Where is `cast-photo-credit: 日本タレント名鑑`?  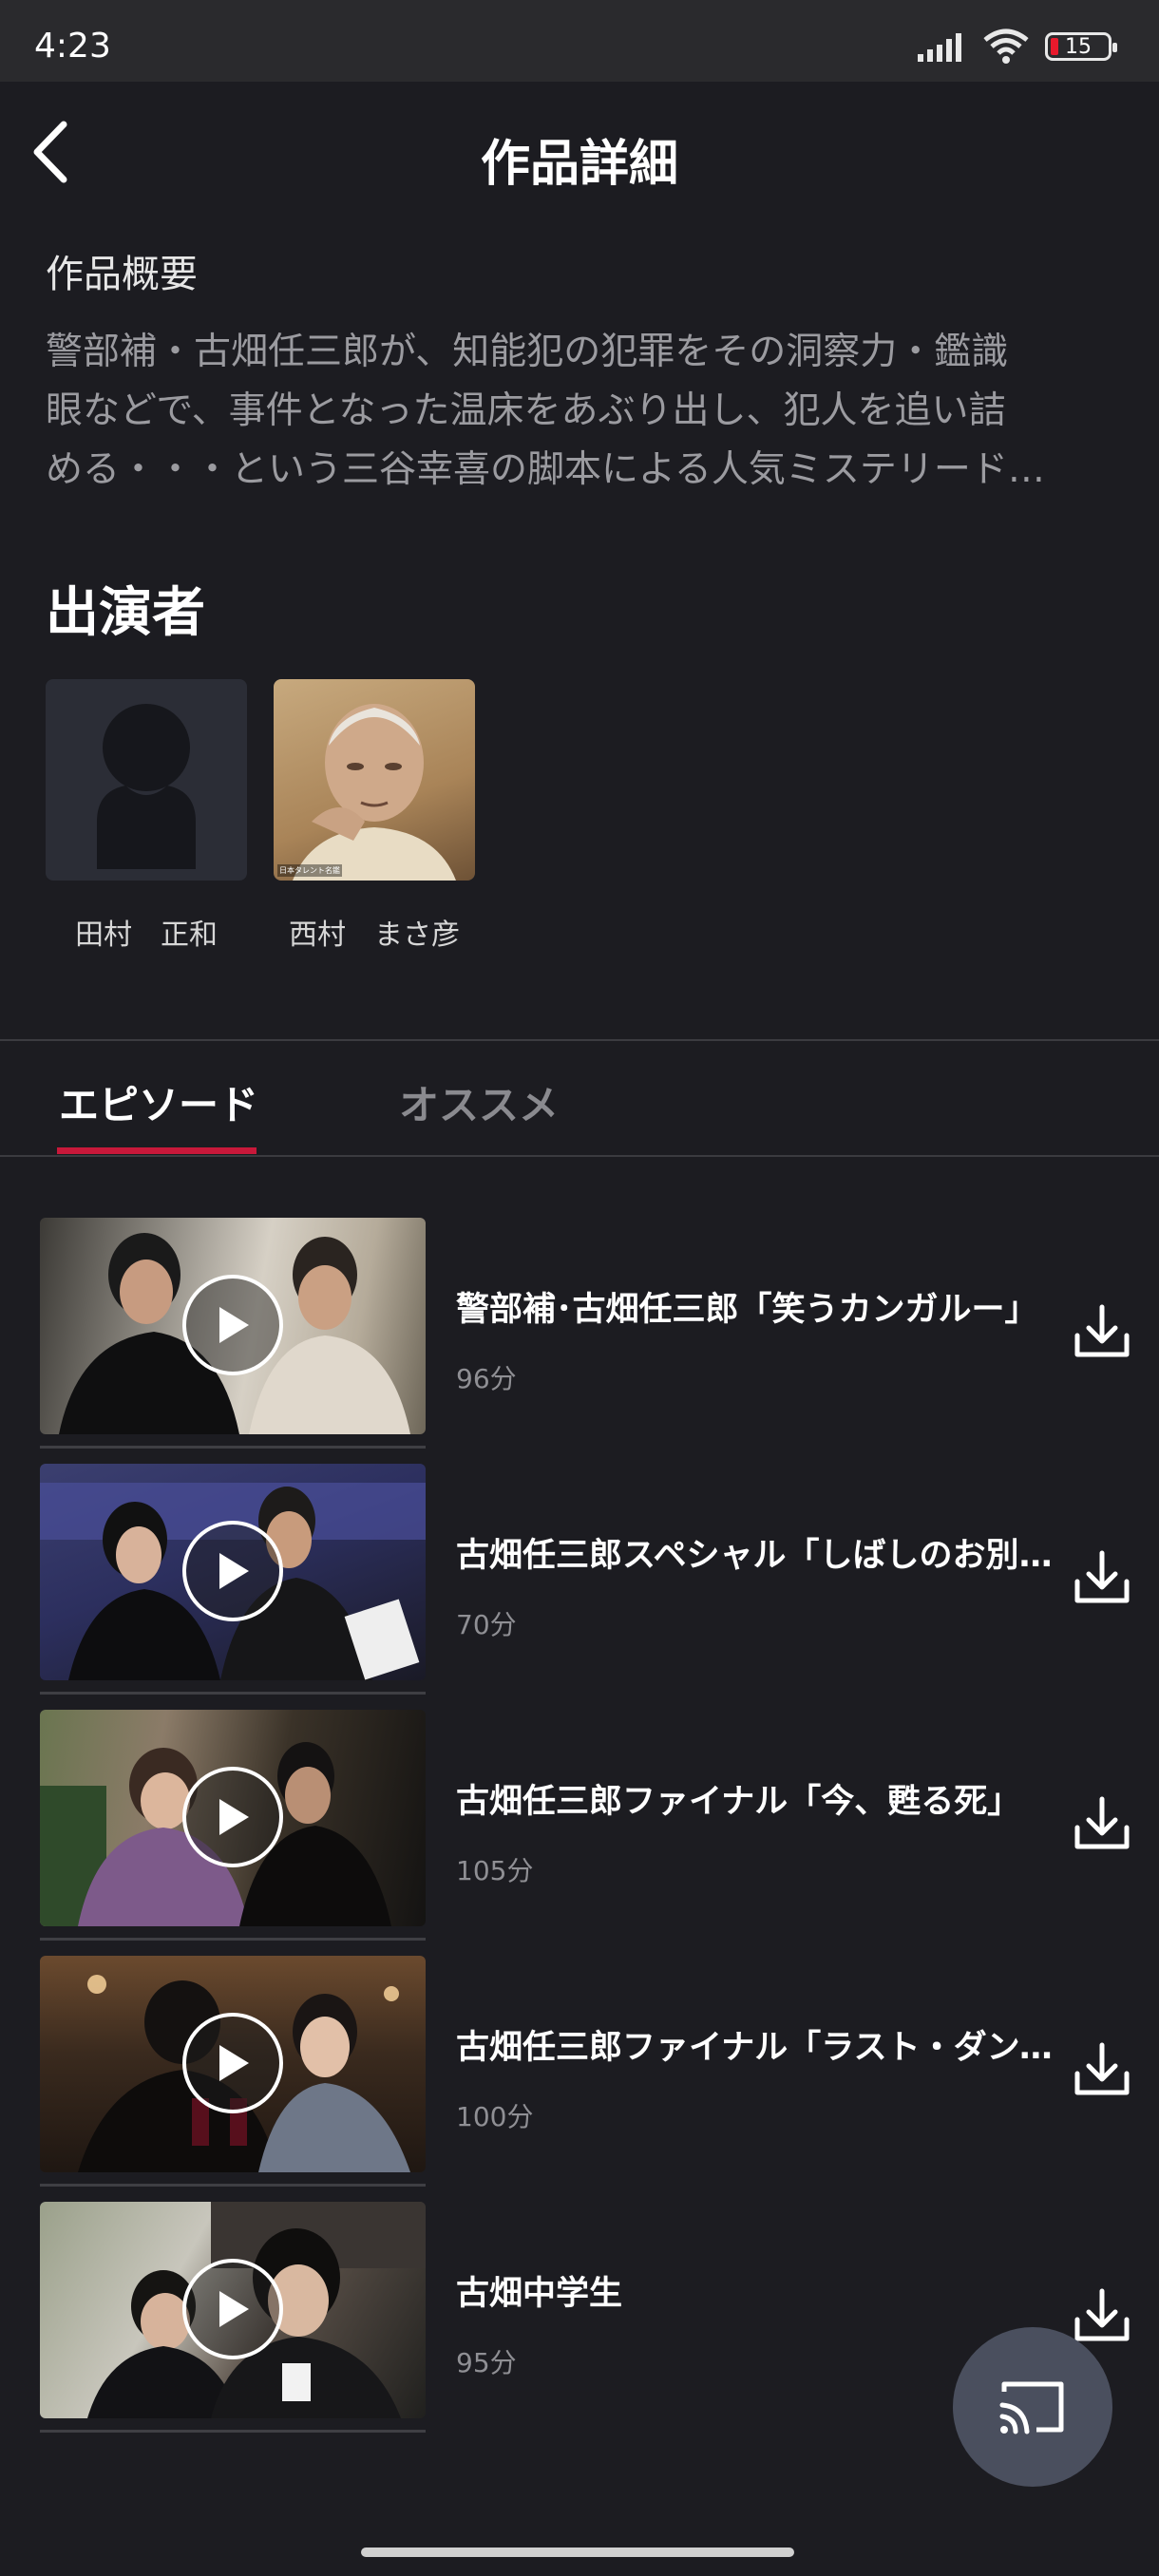
cast-photo-credit: 日本タレント名鑑 is located at coordinates (309, 870).